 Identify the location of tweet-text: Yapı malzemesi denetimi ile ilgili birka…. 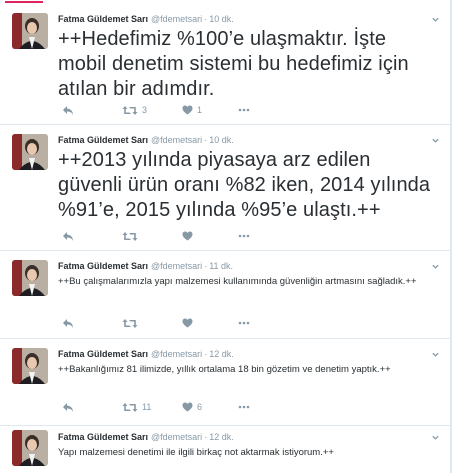
(196, 452).